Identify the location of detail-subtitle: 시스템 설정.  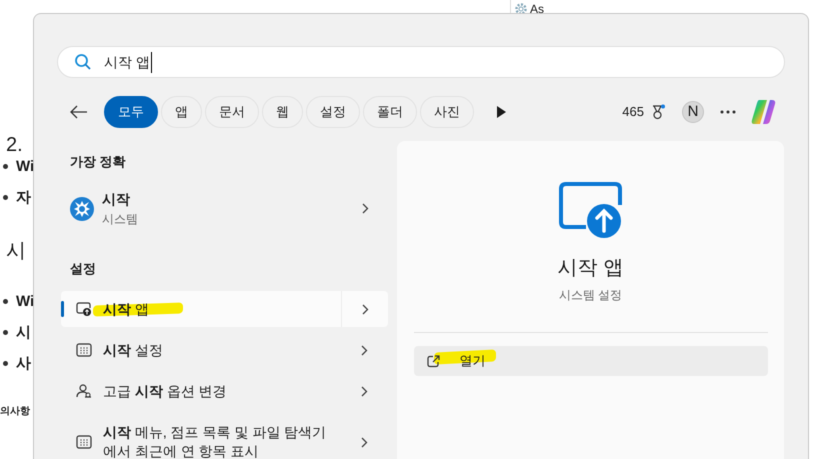
(590, 295).